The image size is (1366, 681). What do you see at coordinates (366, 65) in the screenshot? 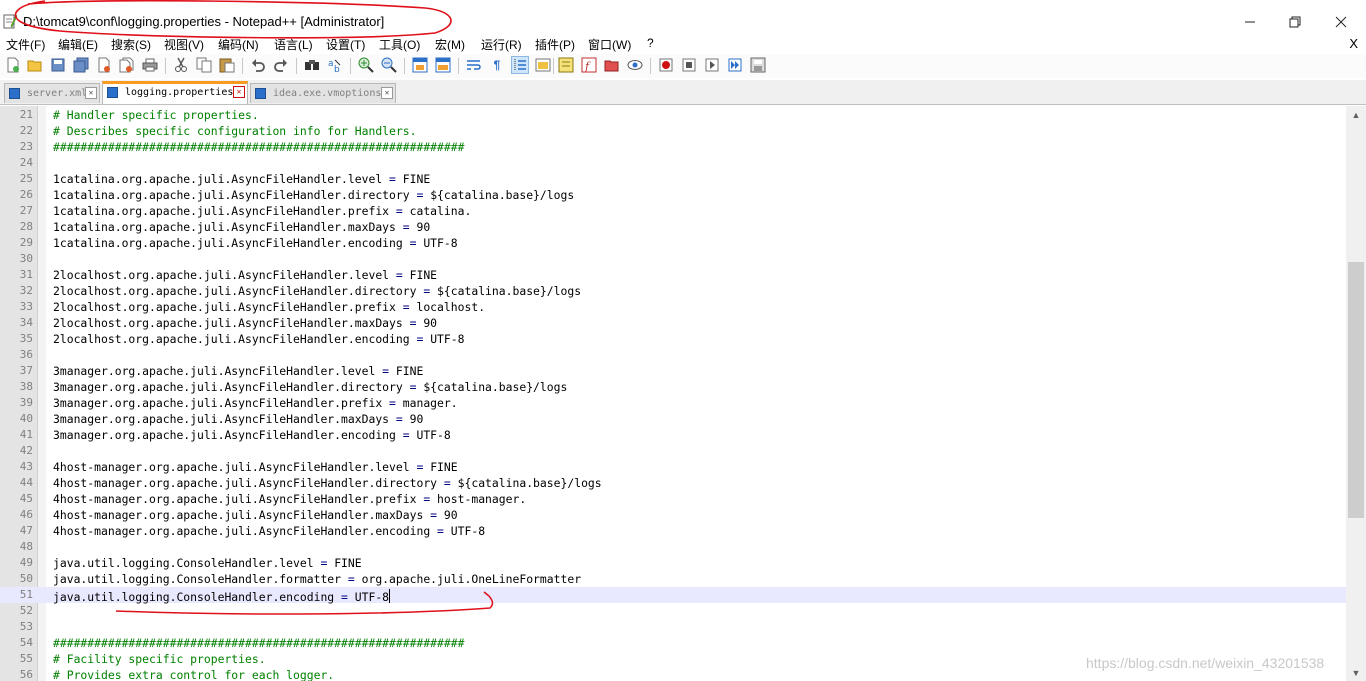
I see `zoom-in-icon` at bounding box center [366, 65].